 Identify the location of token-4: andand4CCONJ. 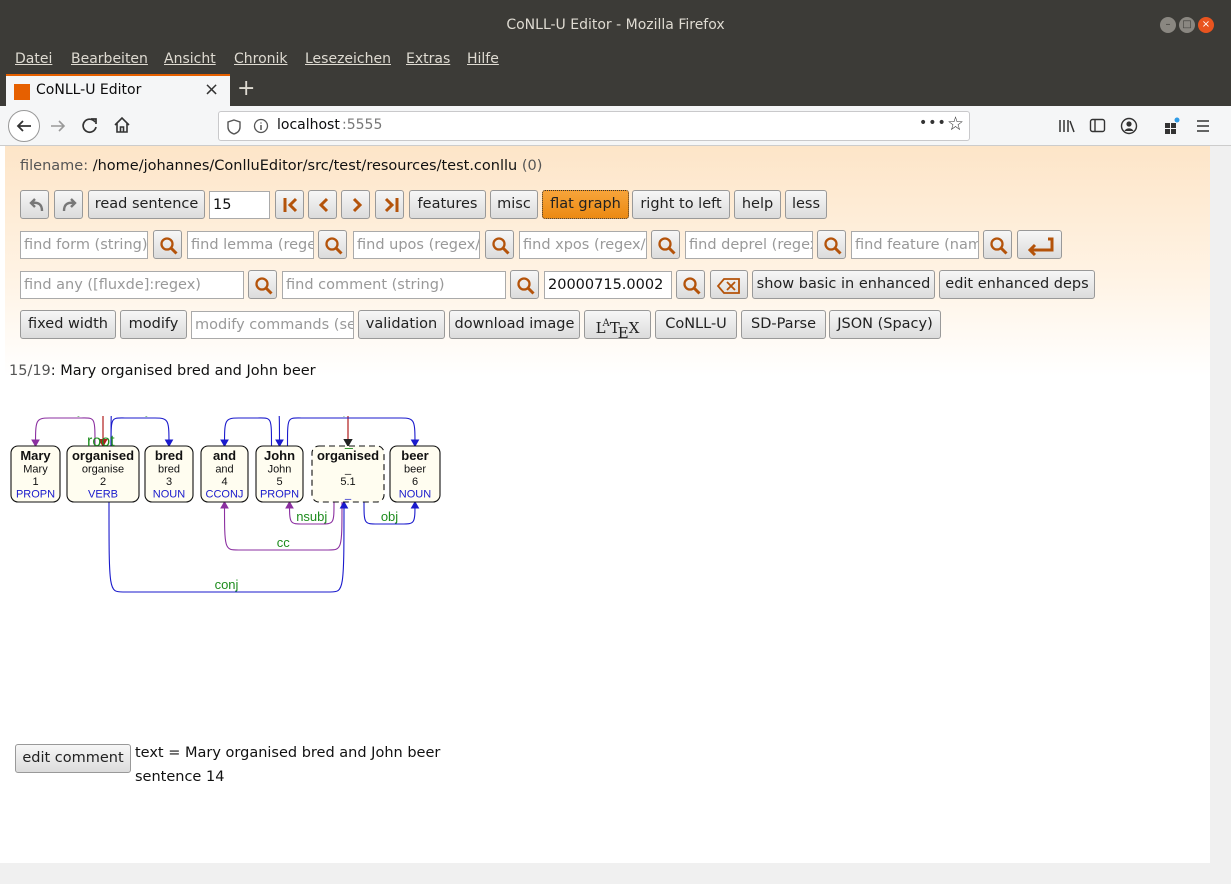
(224, 474).